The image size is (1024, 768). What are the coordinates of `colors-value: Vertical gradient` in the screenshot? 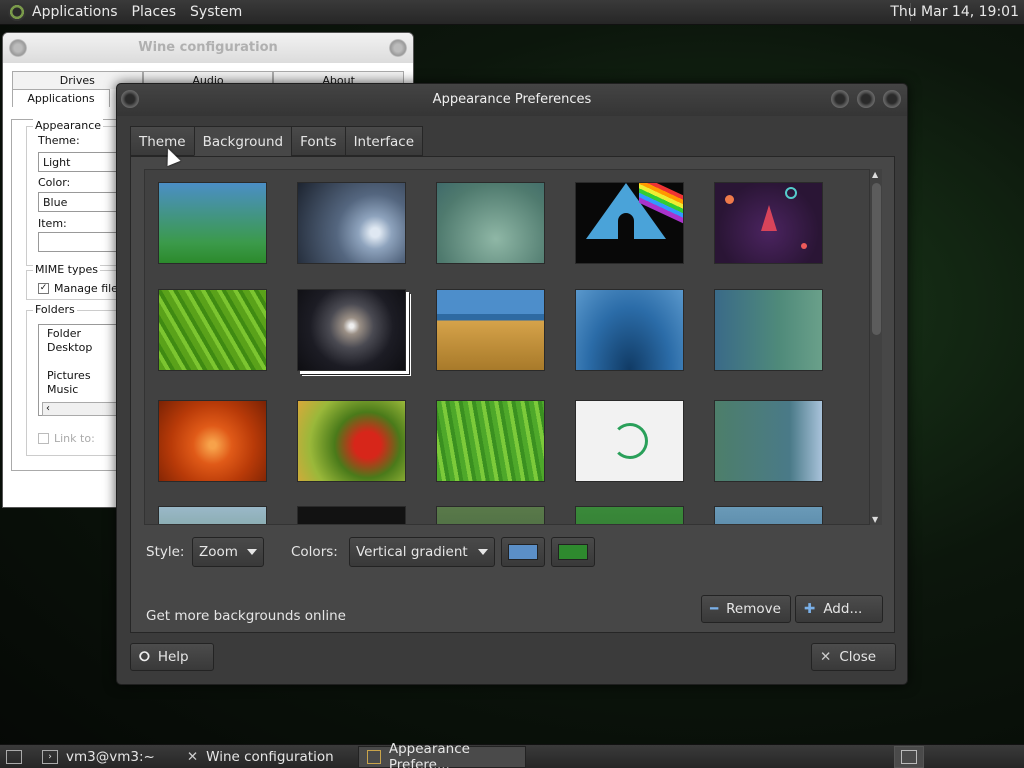 It's located at (412, 552).